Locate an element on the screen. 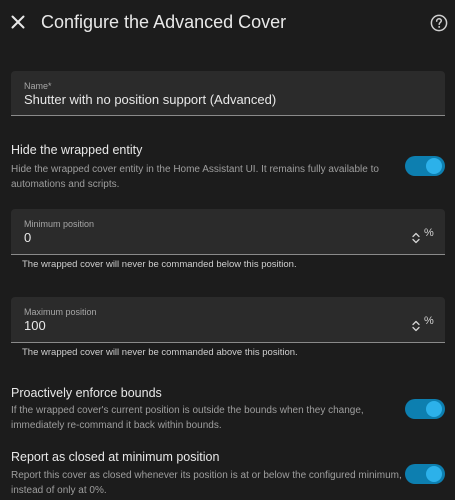  hide-entity-toggle is located at coordinates (425, 166).